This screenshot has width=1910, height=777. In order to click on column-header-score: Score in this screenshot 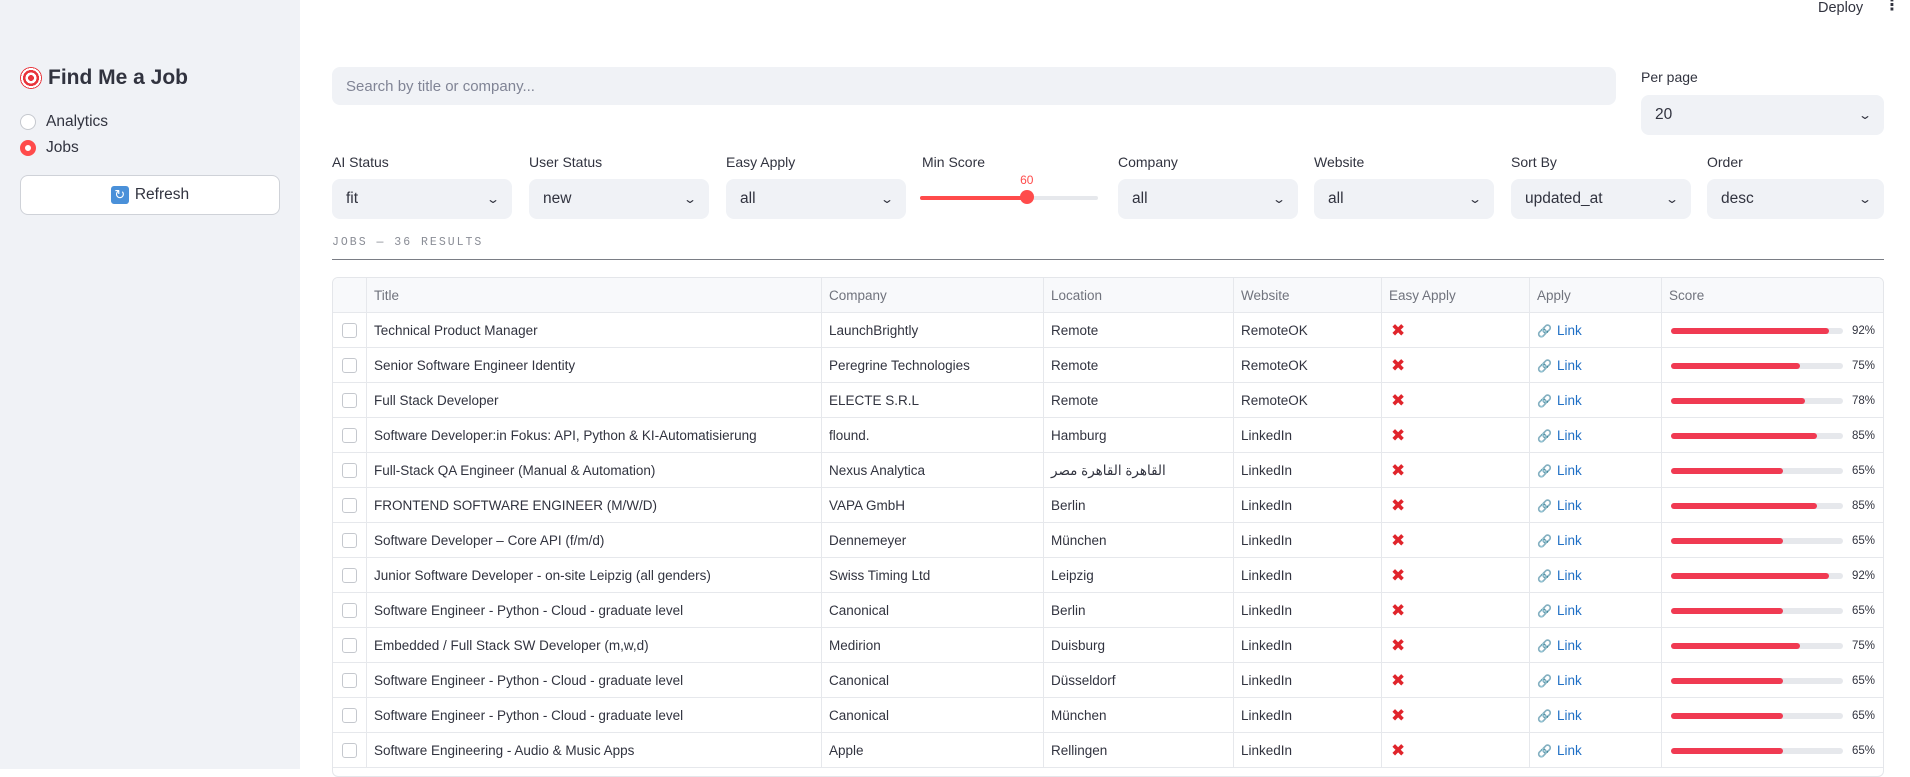, I will do `click(1772, 295)`.